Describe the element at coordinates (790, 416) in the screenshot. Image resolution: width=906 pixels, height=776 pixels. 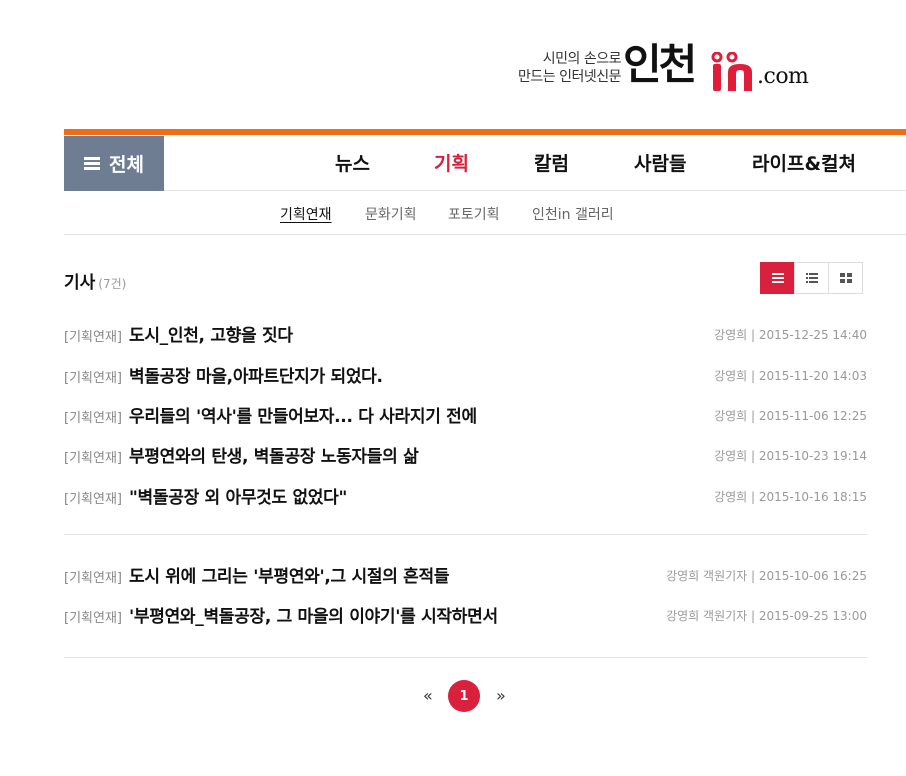
I see `article-meta: 강영희 | 2015-11-06 12:25` at that location.